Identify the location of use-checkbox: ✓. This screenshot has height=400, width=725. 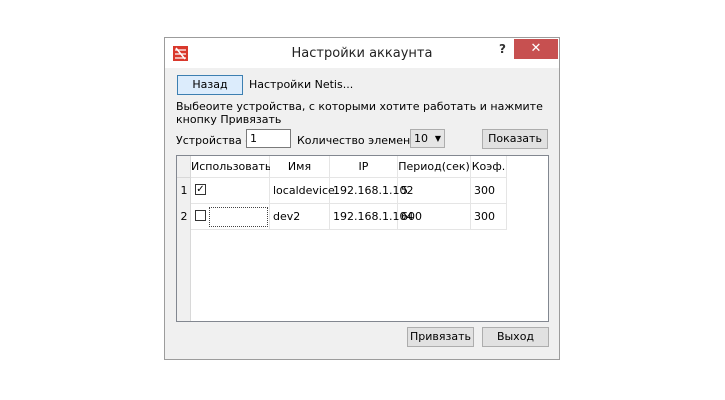
(200, 189).